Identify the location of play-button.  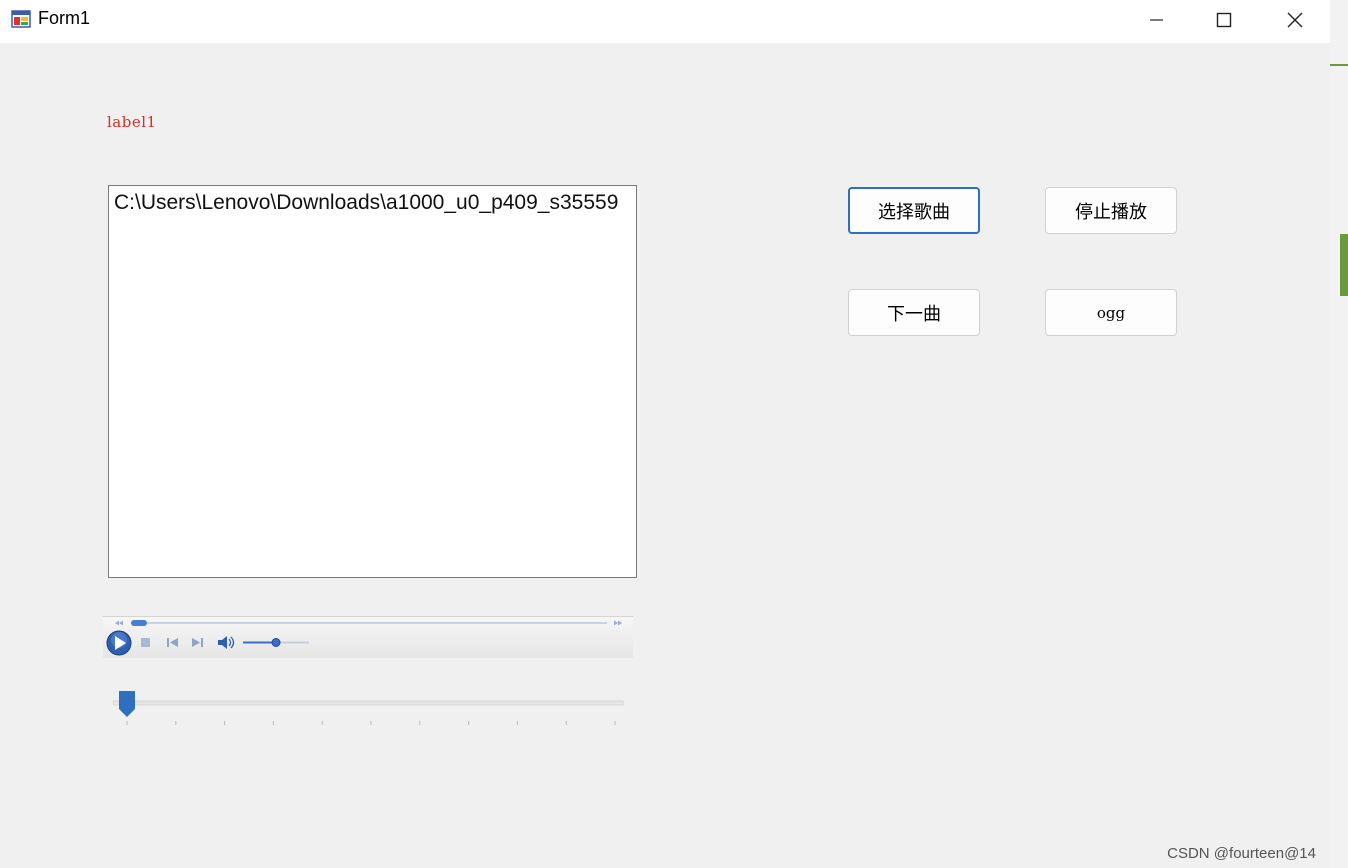
(119, 643).